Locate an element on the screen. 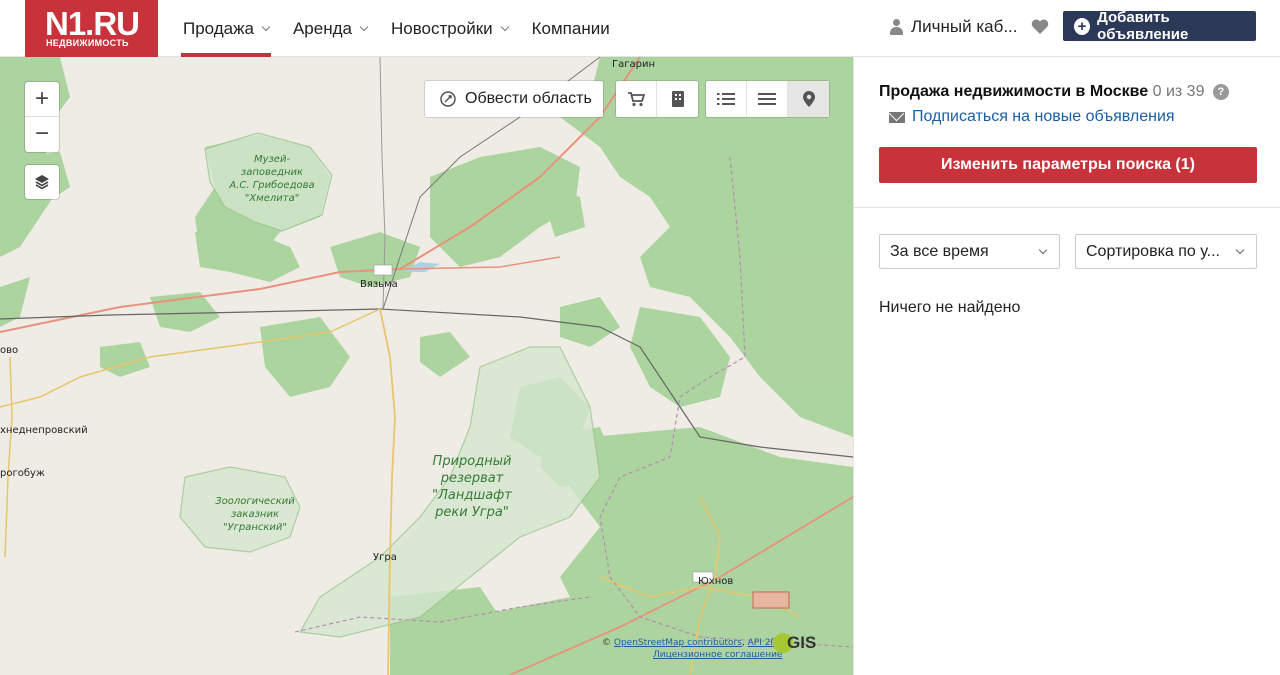  logo-subtitle: НЕДВИЖИМОСТЬ is located at coordinates (87, 43).